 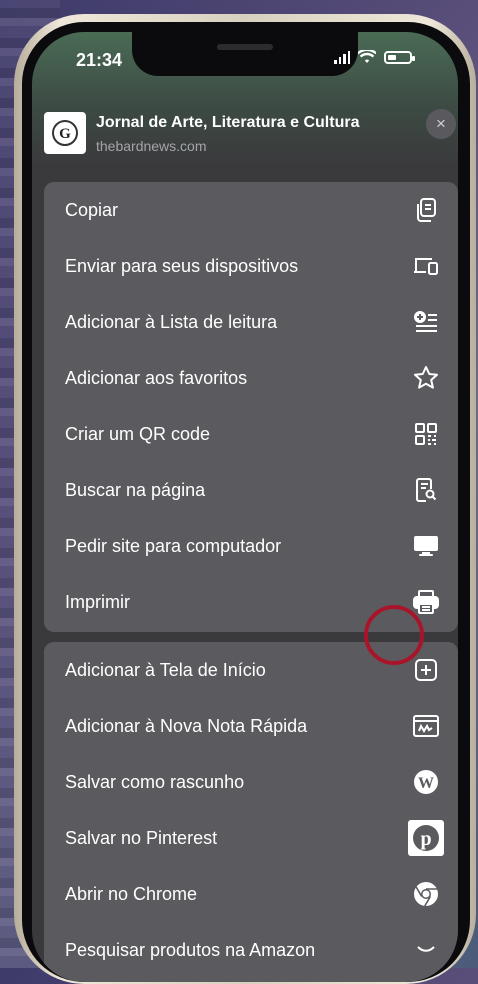 I want to click on svg-text: p, so click(x=425, y=839).